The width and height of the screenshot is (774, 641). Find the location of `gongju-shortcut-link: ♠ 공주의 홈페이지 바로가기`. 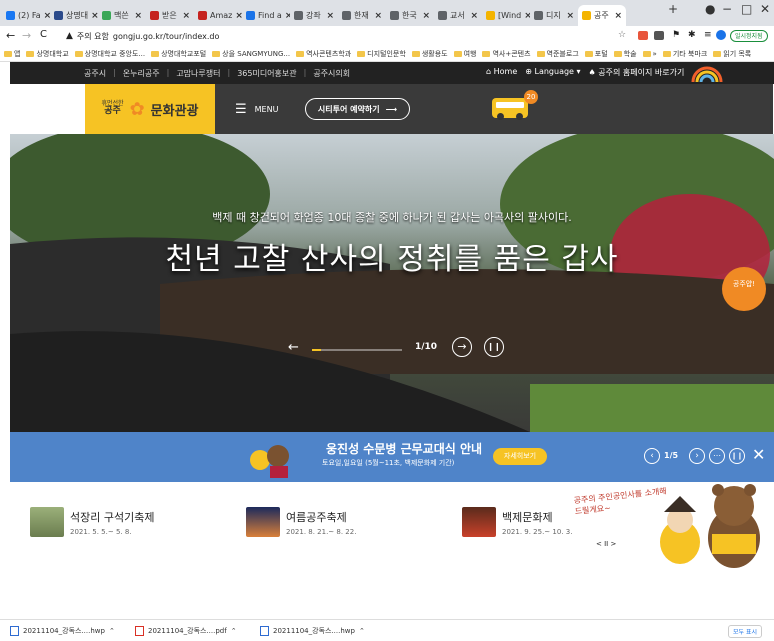

gongju-shortcut-link: ♠ 공주의 홈페이지 바로가기 is located at coordinates (637, 72).